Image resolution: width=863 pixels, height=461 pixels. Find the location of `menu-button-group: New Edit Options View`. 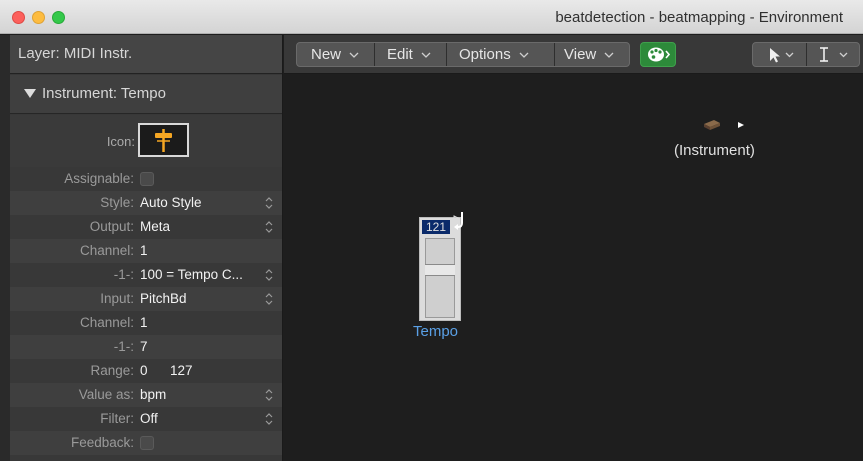

menu-button-group: New Edit Options View is located at coordinates (463, 54).